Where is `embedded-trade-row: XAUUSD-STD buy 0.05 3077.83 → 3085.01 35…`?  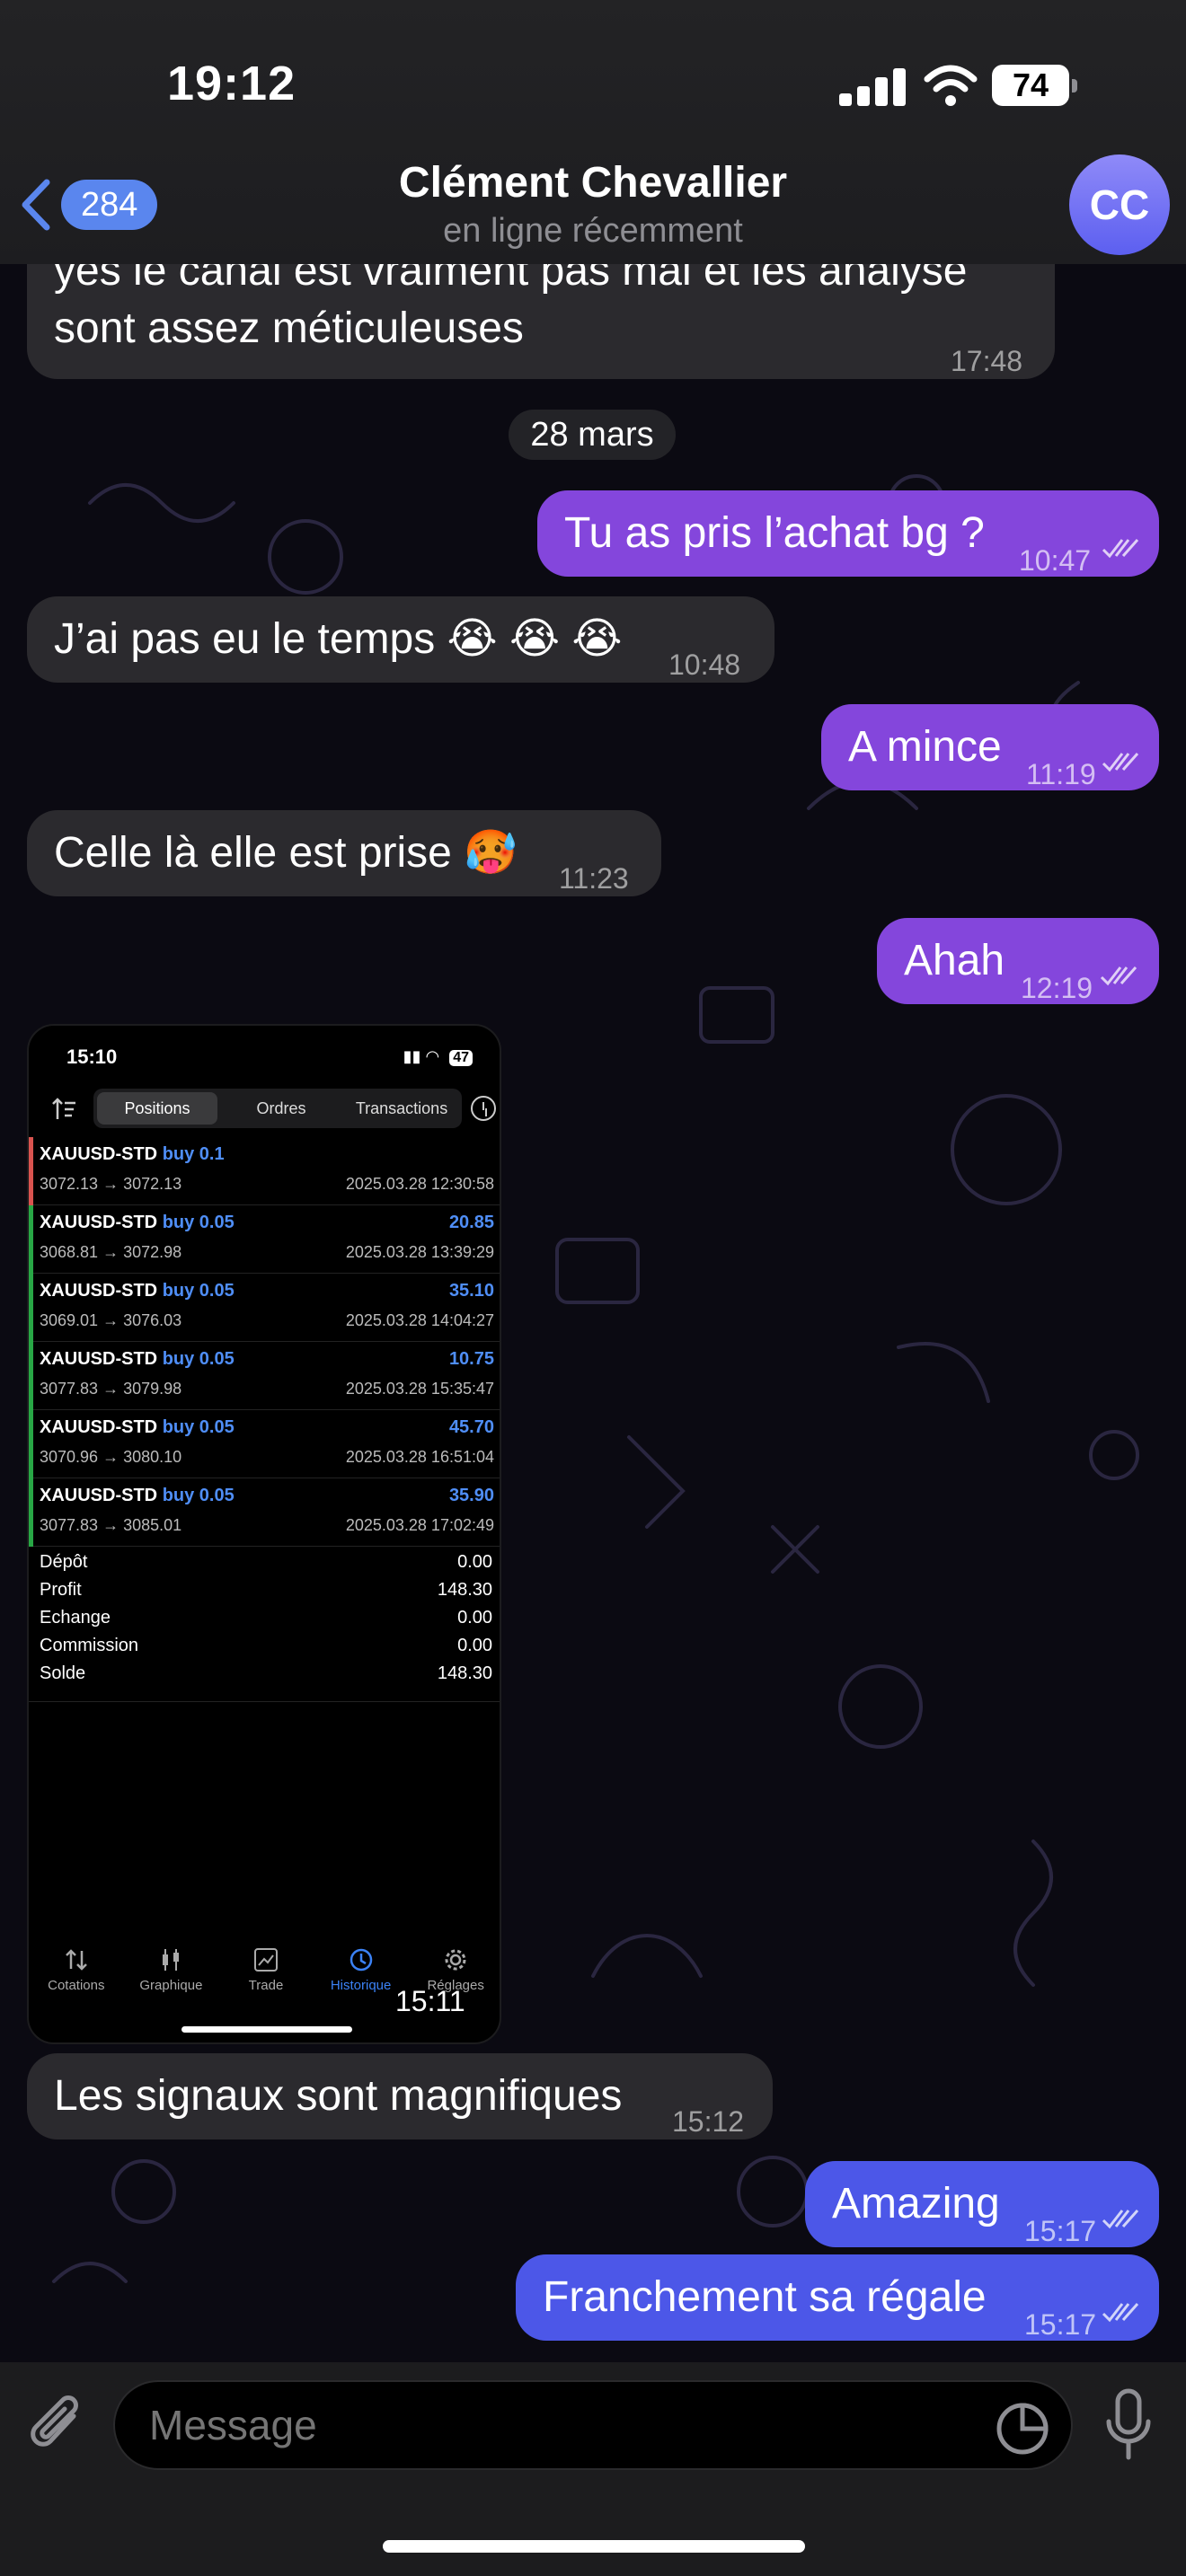 embedded-trade-row: XAUUSD-STD buy 0.05 3077.83 → 3085.01 35… is located at coordinates (264, 1512).